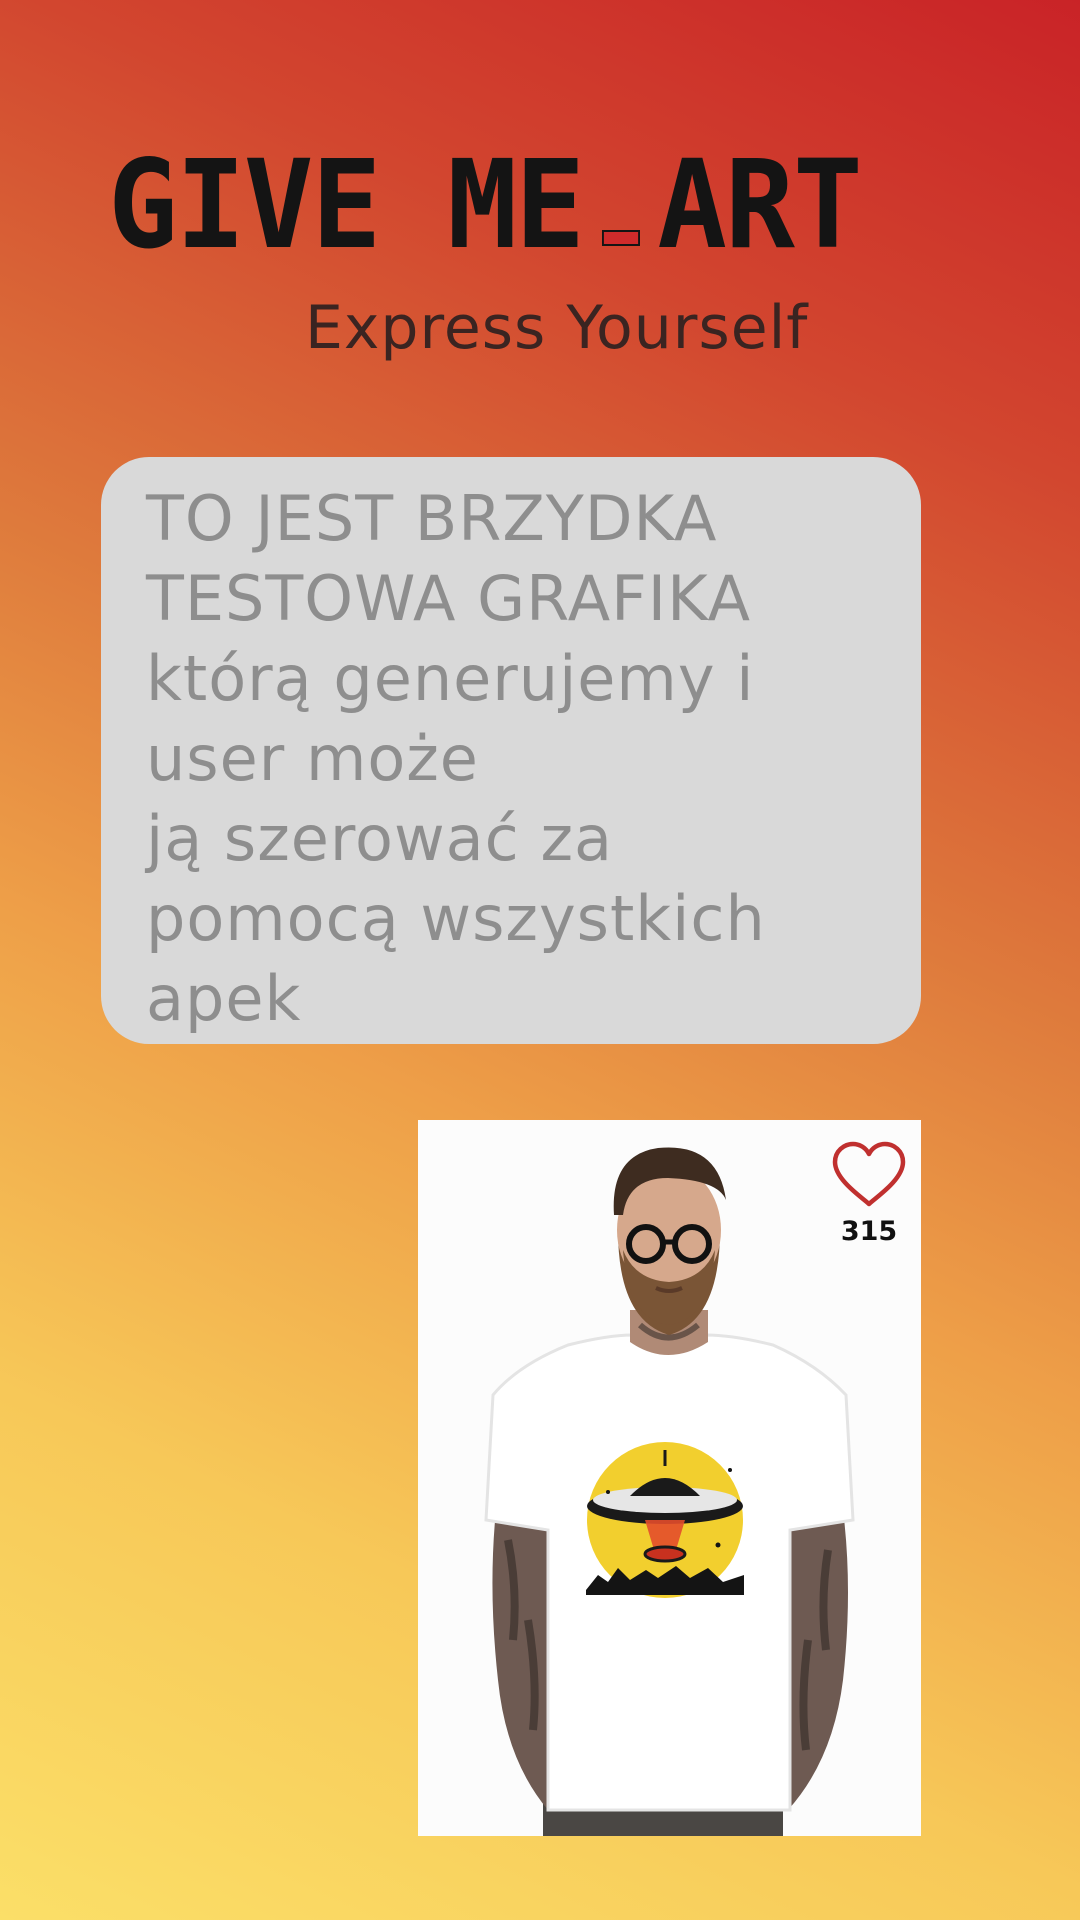  What do you see at coordinates (312, 758) in the screenshot?
I see `message-line: user może` at bounding box center [312, 758].